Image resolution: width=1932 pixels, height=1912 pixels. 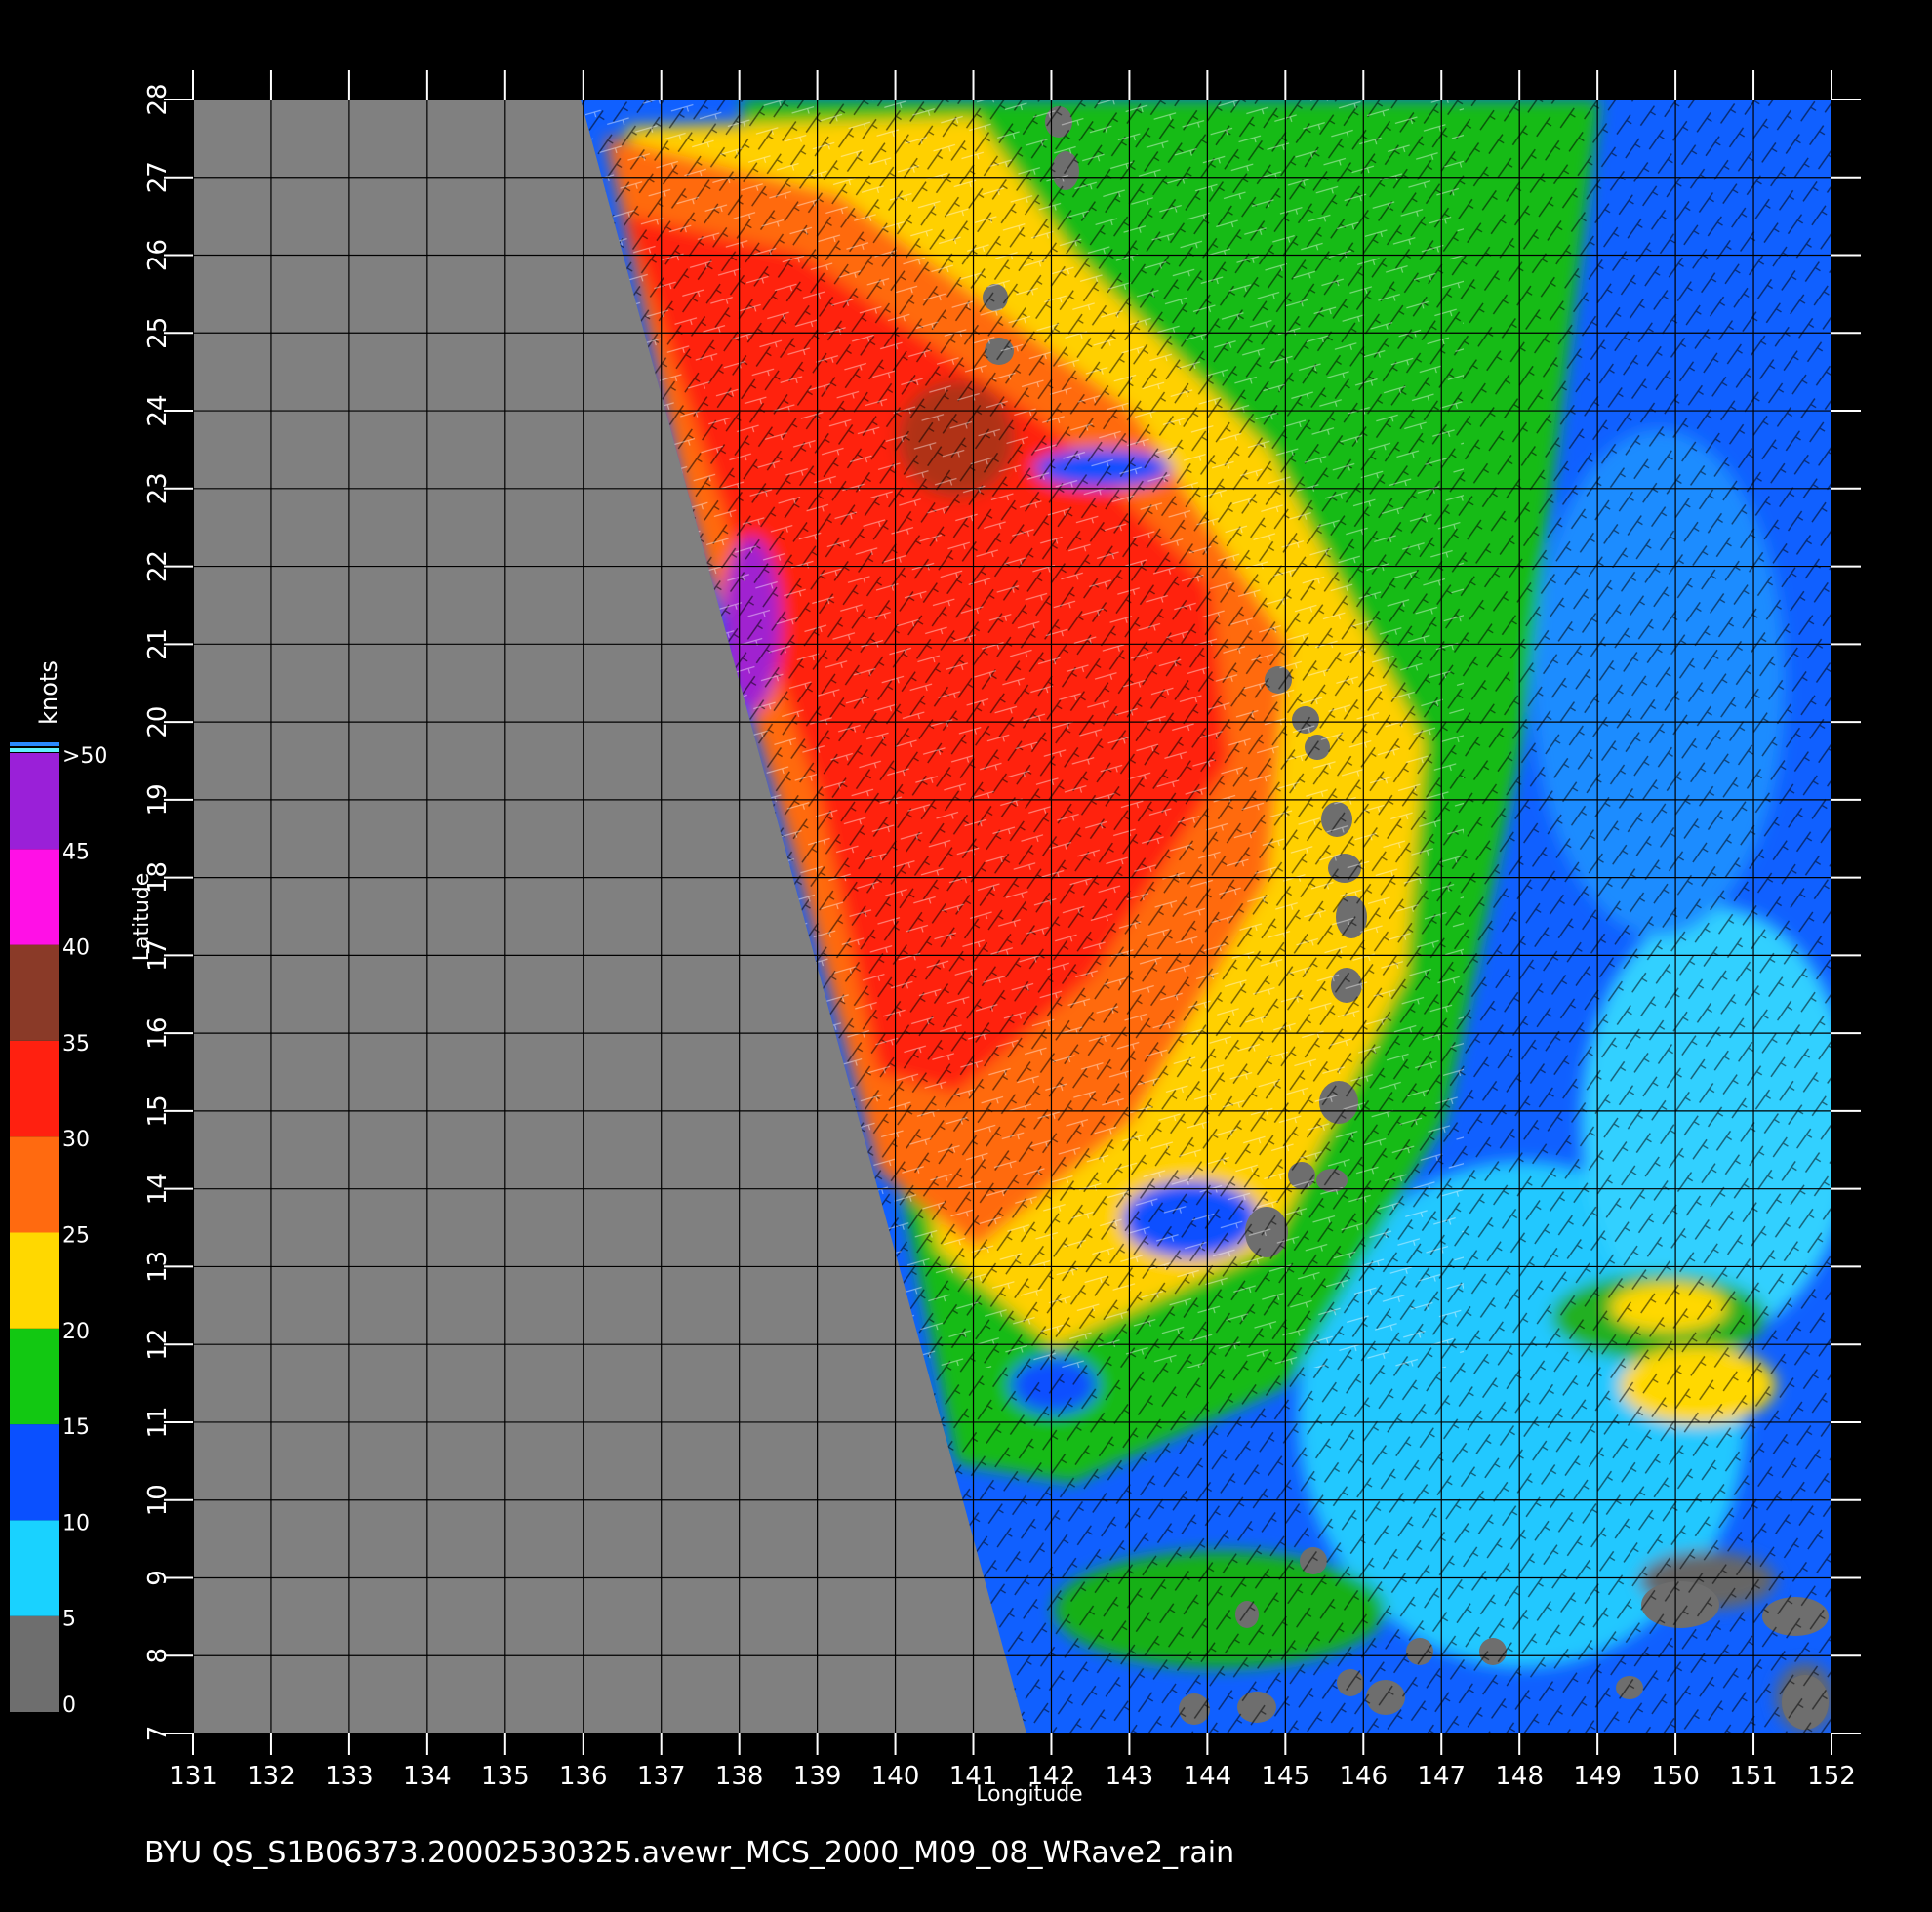 What do you see at coordinates (76, 948) in the screenshot?
I see `colorbar-label: 40` at bounding box center [76, 948].